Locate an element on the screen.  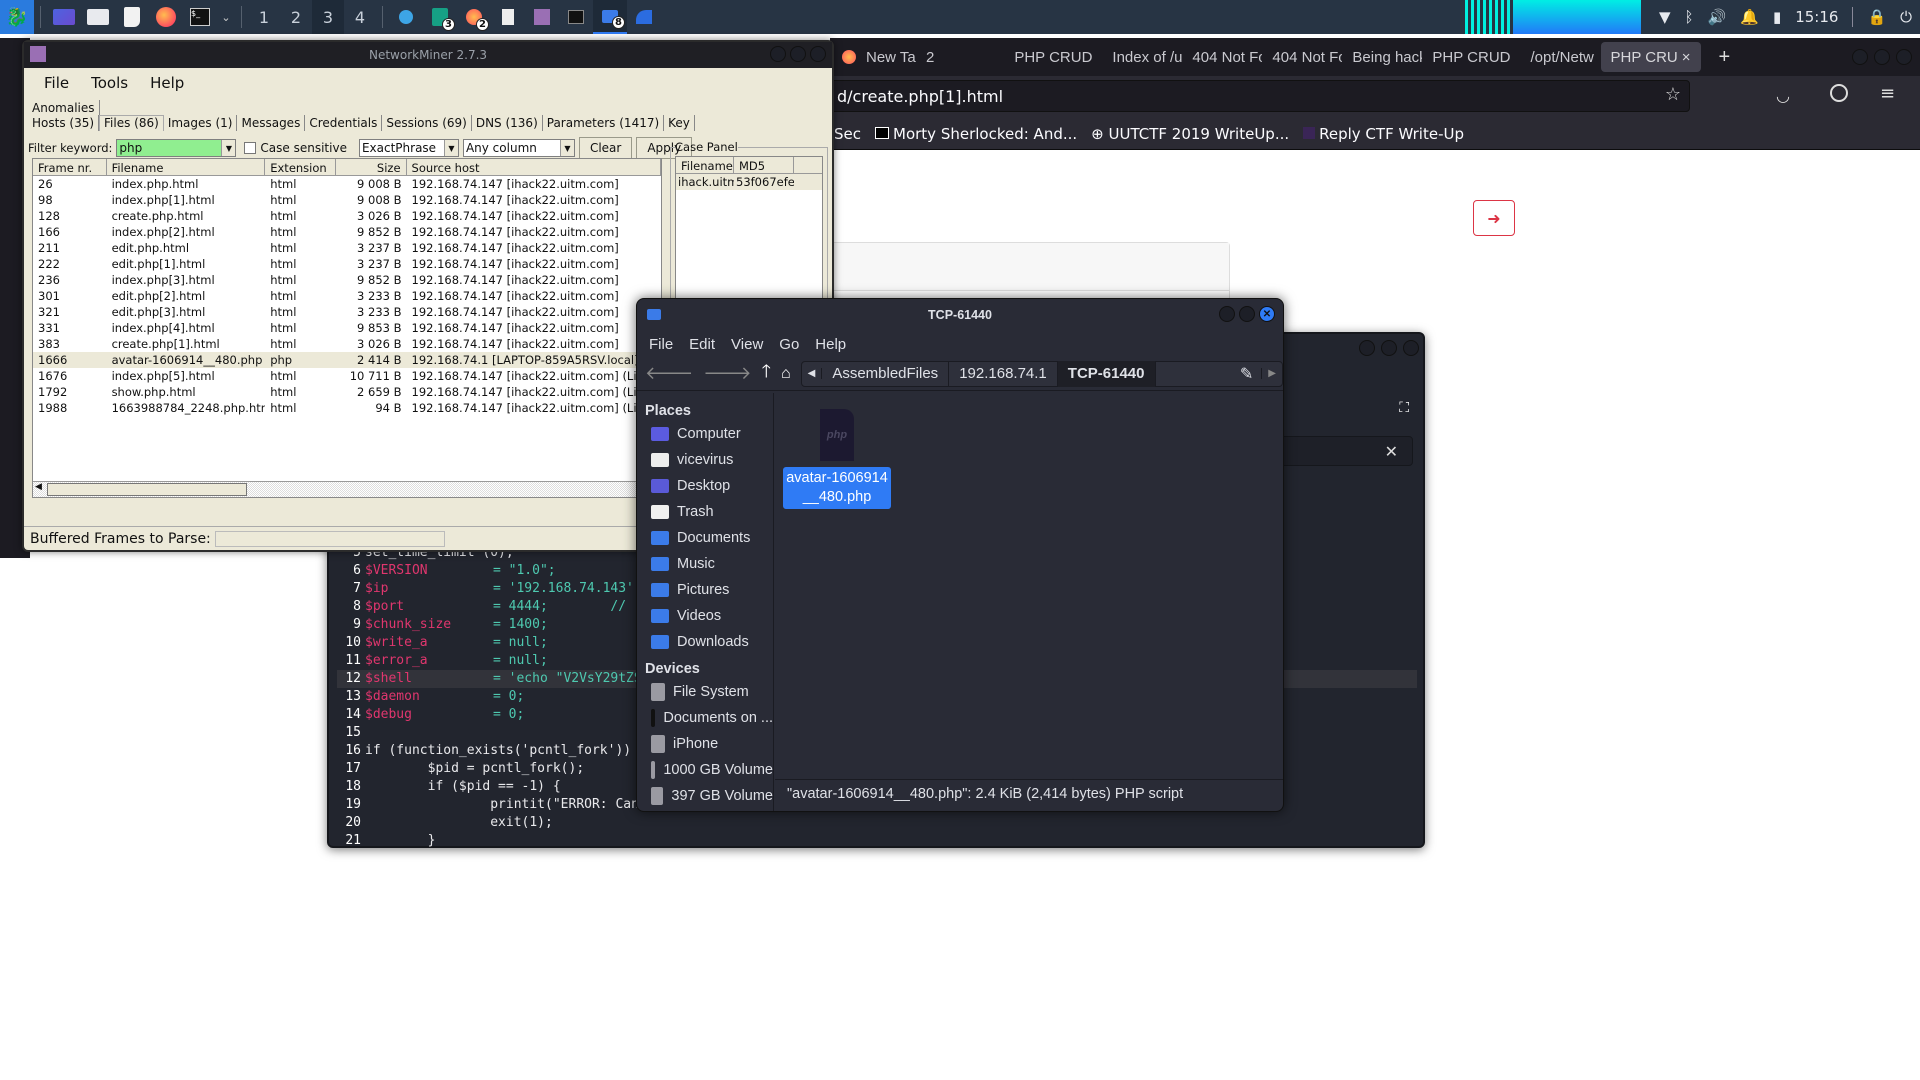
match-mode-select: ExactPhrase ▼ is located at coordinates (408, 148).